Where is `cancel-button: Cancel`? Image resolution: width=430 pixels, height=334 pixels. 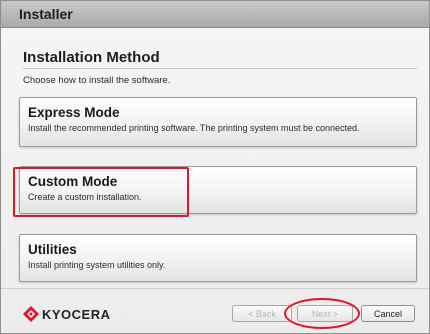
cancel-button: Cancel is located at coordinates (388, 313).